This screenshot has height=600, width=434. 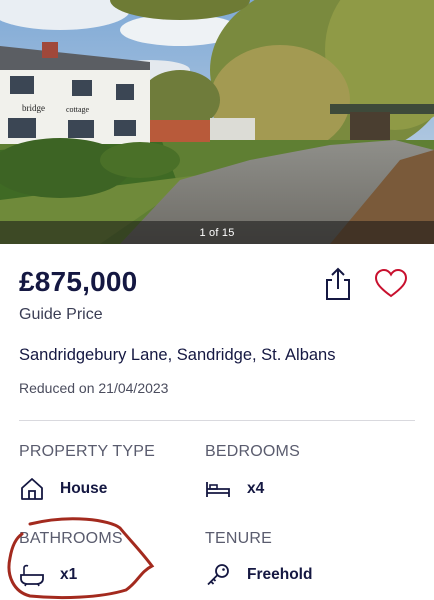 I want to click on key-icon, so click(x=218, y=575).